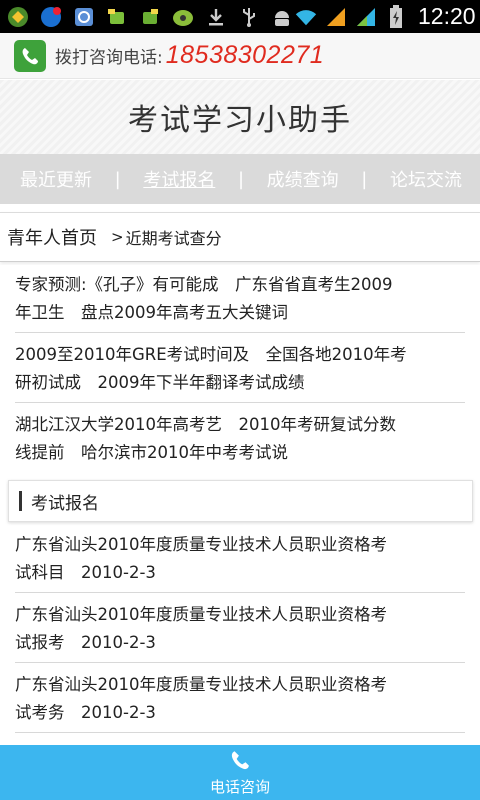 The image size is (480, 800). Describe the element at coordinates (447, 16) in the screenshot. I see `status-time: 12:20` at that location.